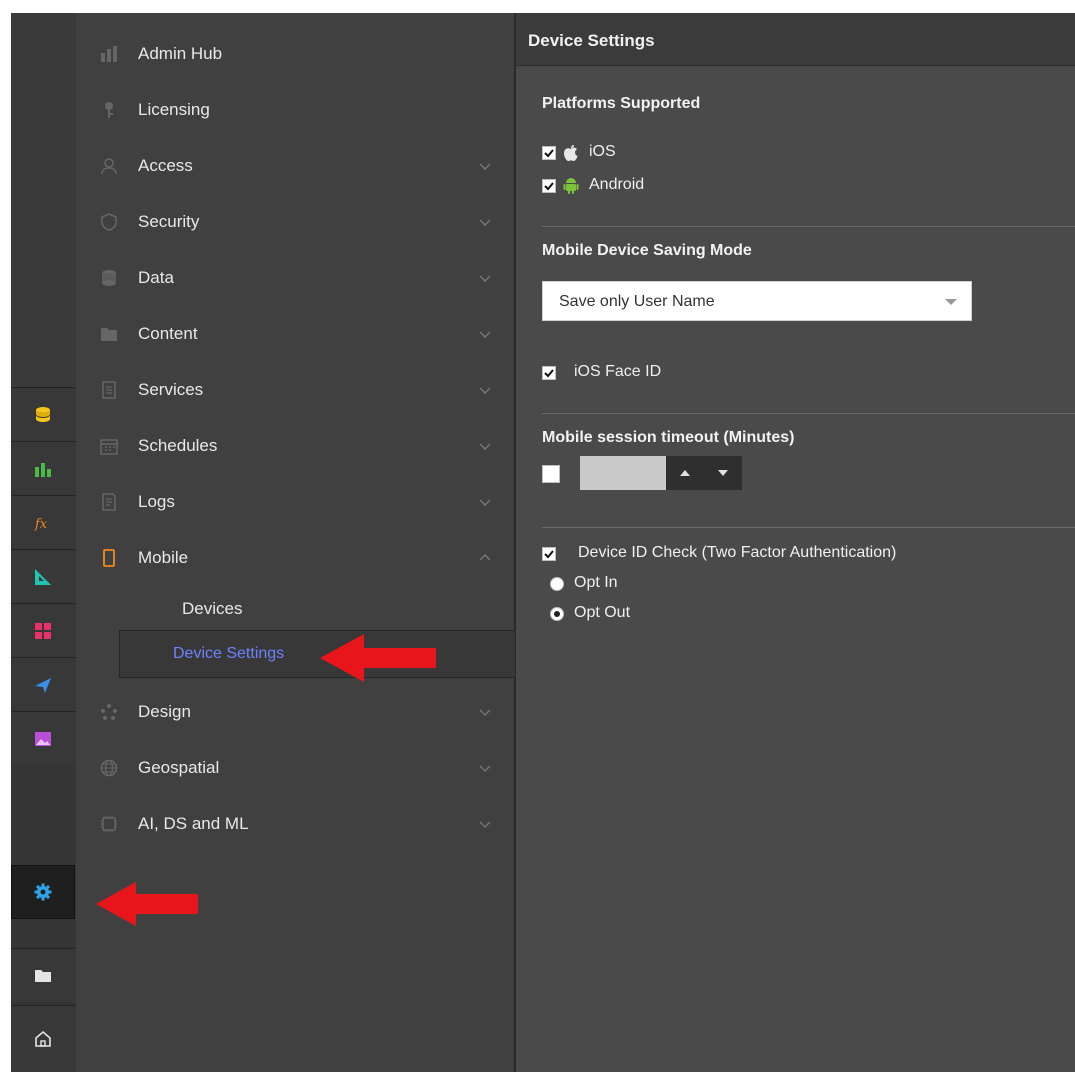 This screenshot has height=1072, width=1075. I want to click on log-icon, so click(109, 502).